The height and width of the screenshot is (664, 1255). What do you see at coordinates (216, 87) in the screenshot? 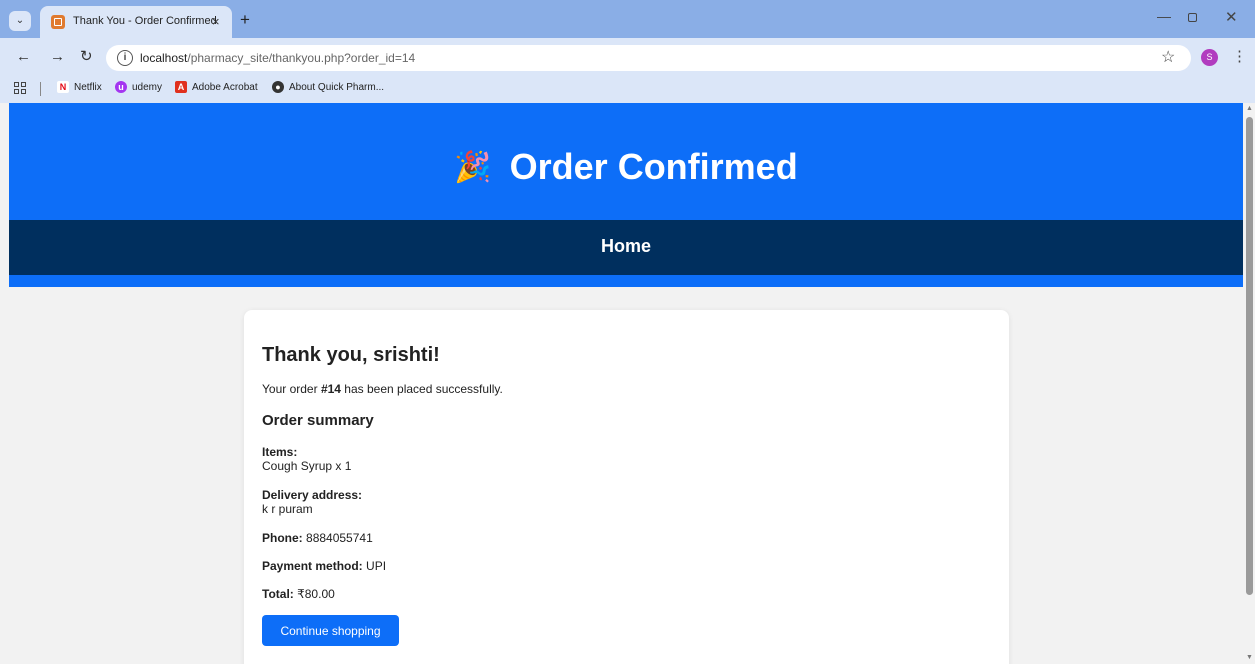
I see `bookmark-adobe-acrobat: A Adobe Acrobat` at bounding box center [216, 87].